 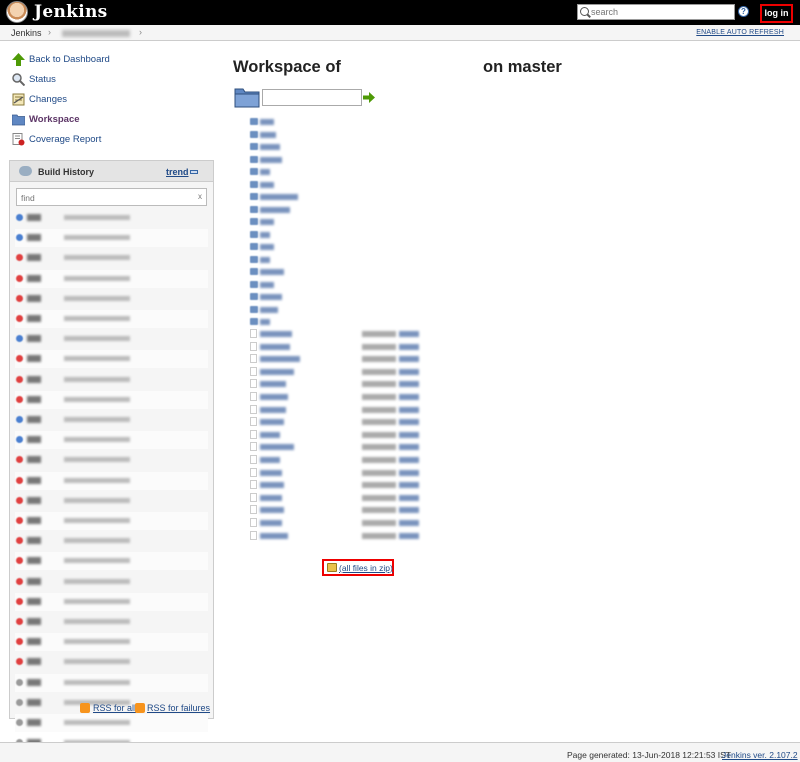 What do you see at coordinates (776, 13) in the screenshot?
I see `login-button: log in` at bounding box center [776, 13].